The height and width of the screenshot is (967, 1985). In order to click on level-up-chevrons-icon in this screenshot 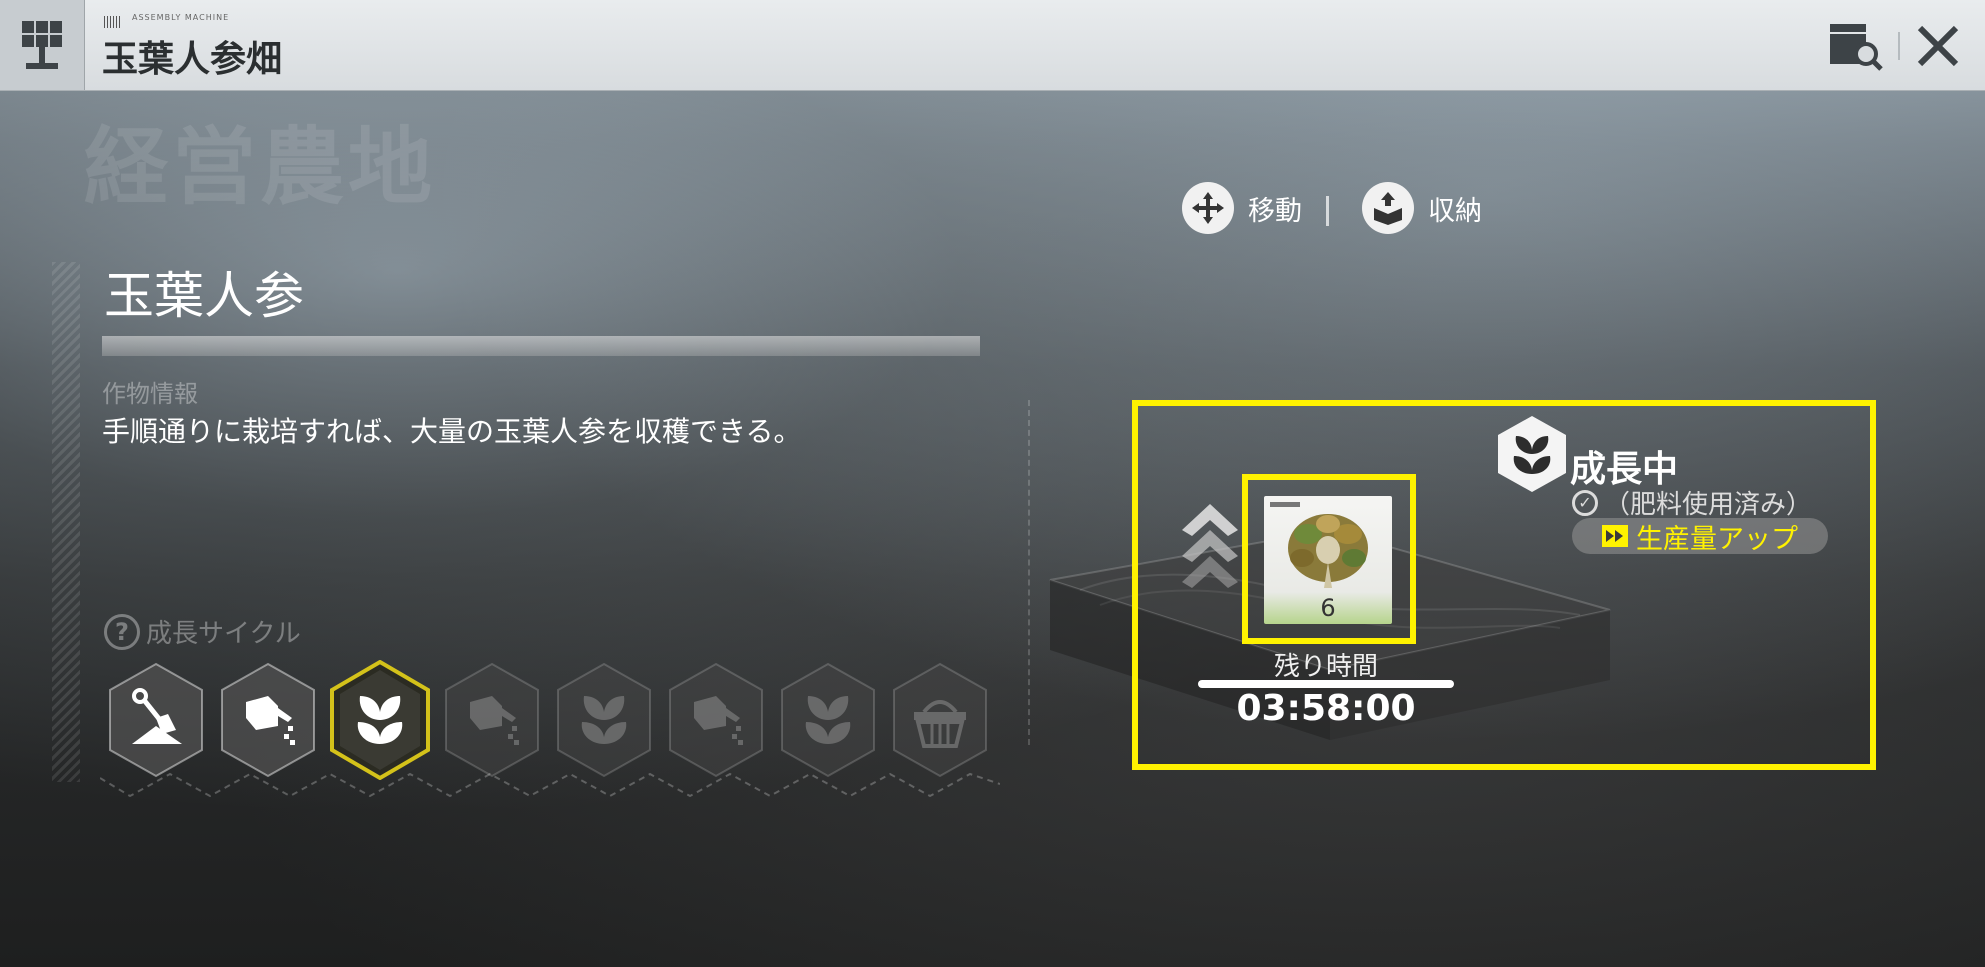, I will do `click(1210, 546)`.